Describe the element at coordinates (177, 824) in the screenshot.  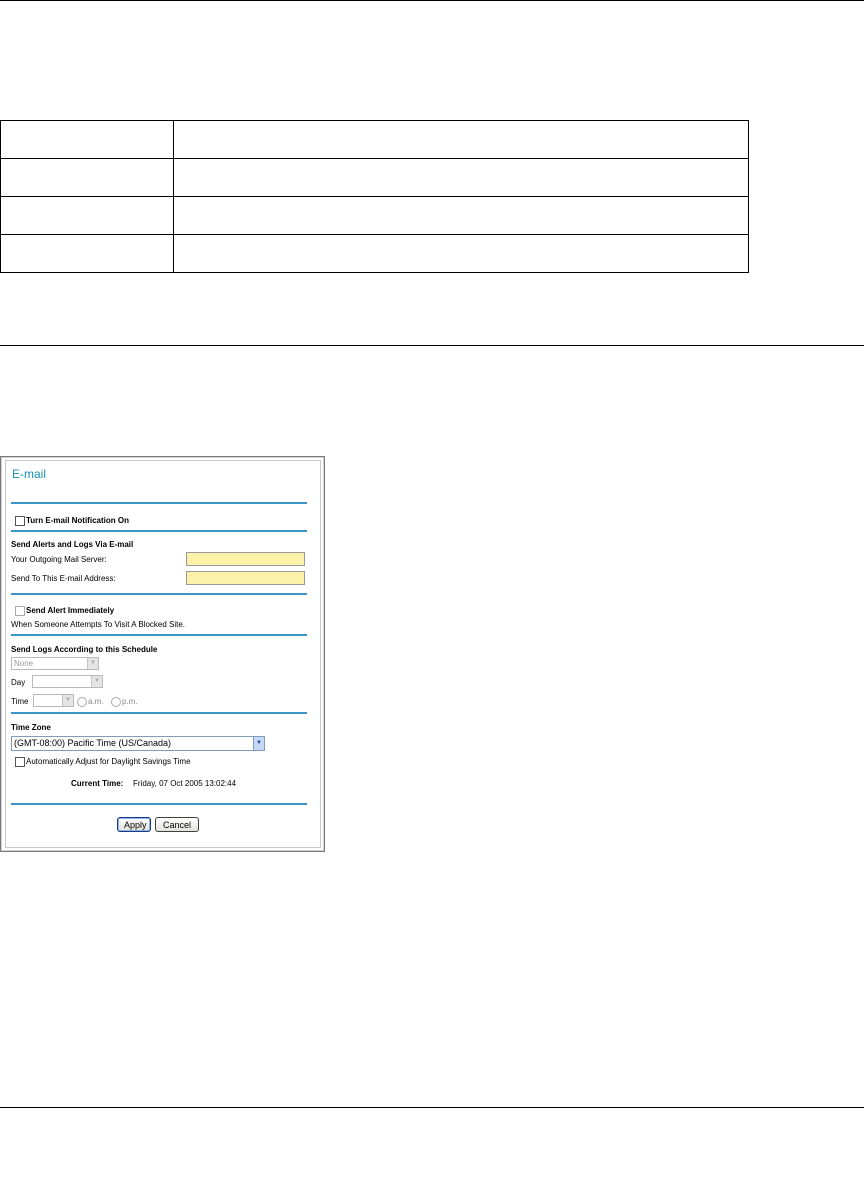
I see `cancel-button: Cancel` at that location.